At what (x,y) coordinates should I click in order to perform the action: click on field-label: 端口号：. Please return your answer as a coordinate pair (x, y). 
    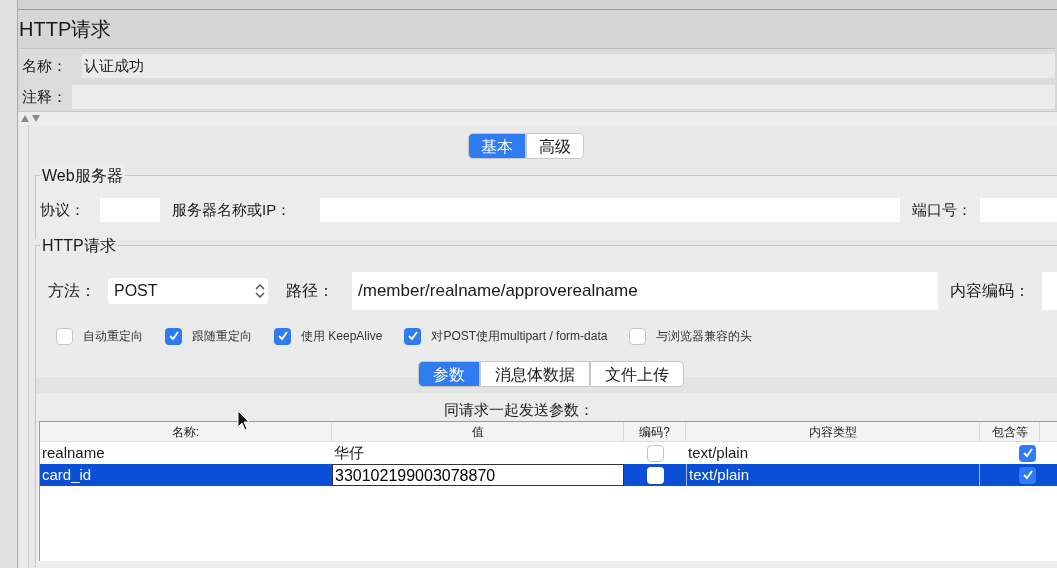
    Looking at the image, I should click on (942, 209).